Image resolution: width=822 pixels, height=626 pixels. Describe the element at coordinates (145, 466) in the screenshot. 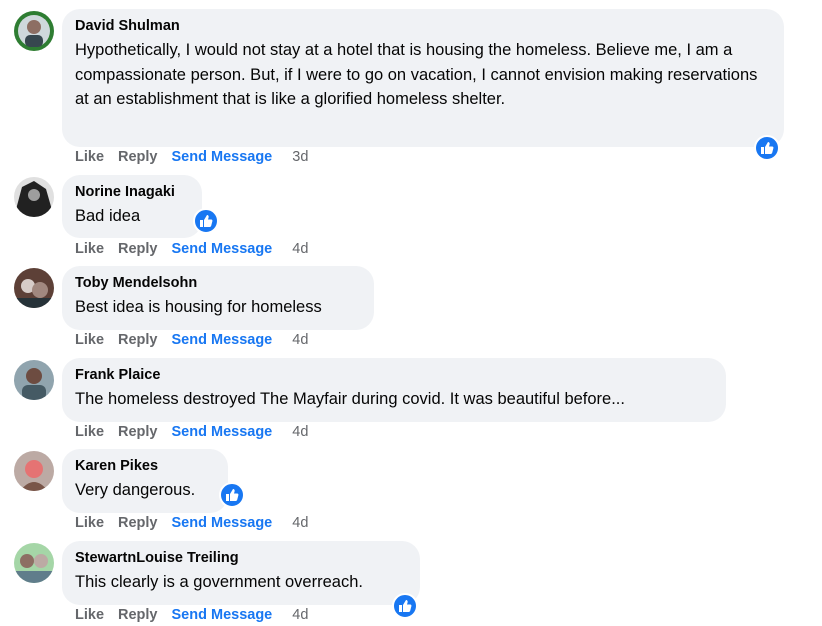

I see `comment-author: Karen Pikes` at that location.